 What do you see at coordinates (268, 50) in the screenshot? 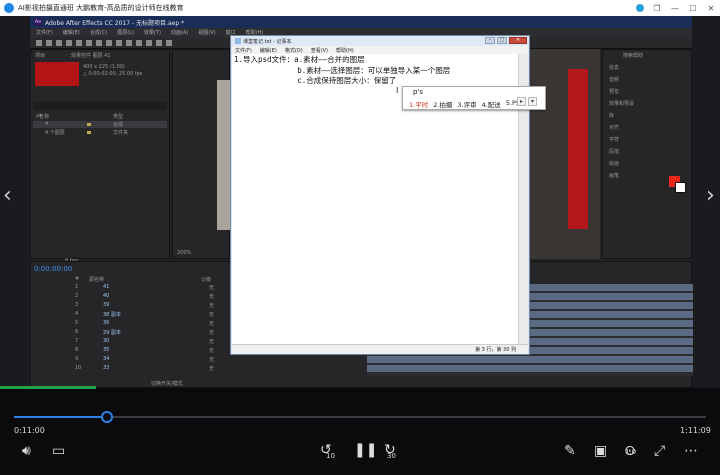
I see `notepad-menu-edit: 编辑(E)` at bounding box center [268, 50].